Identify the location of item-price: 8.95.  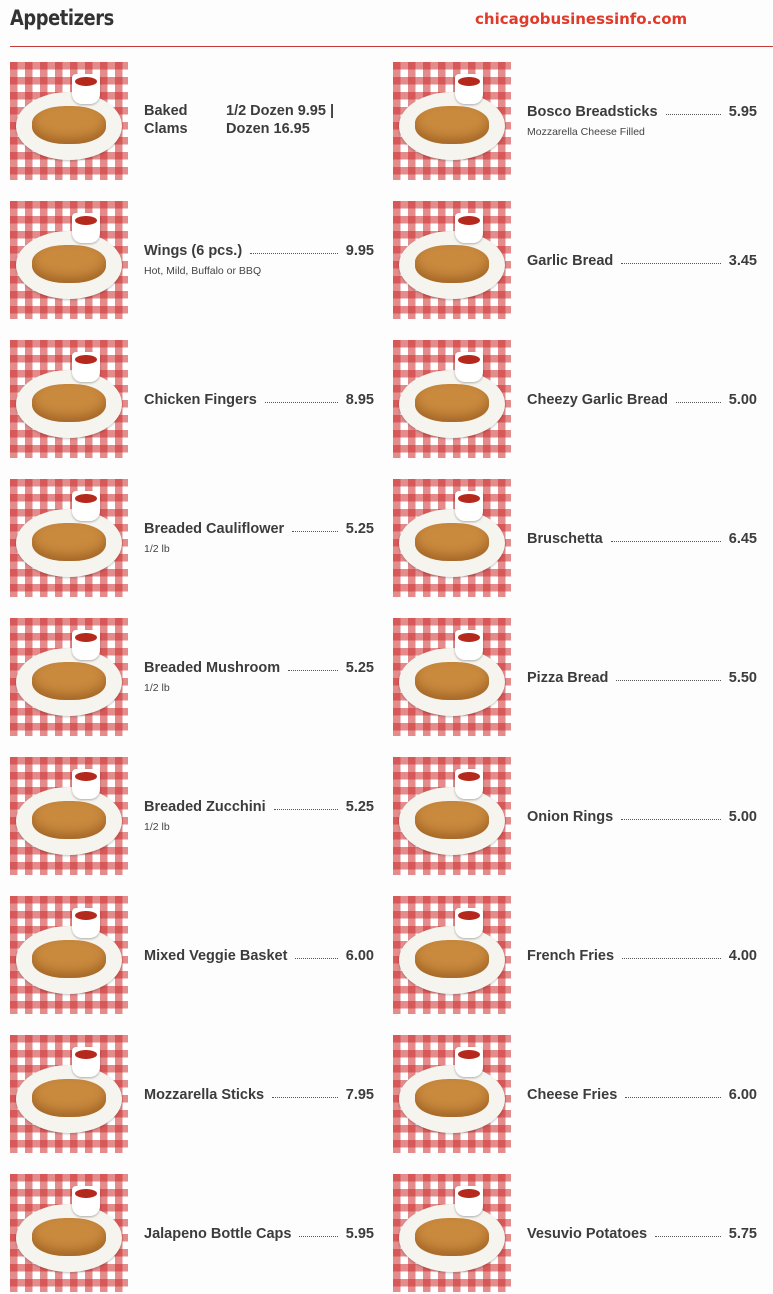
(359, 400).